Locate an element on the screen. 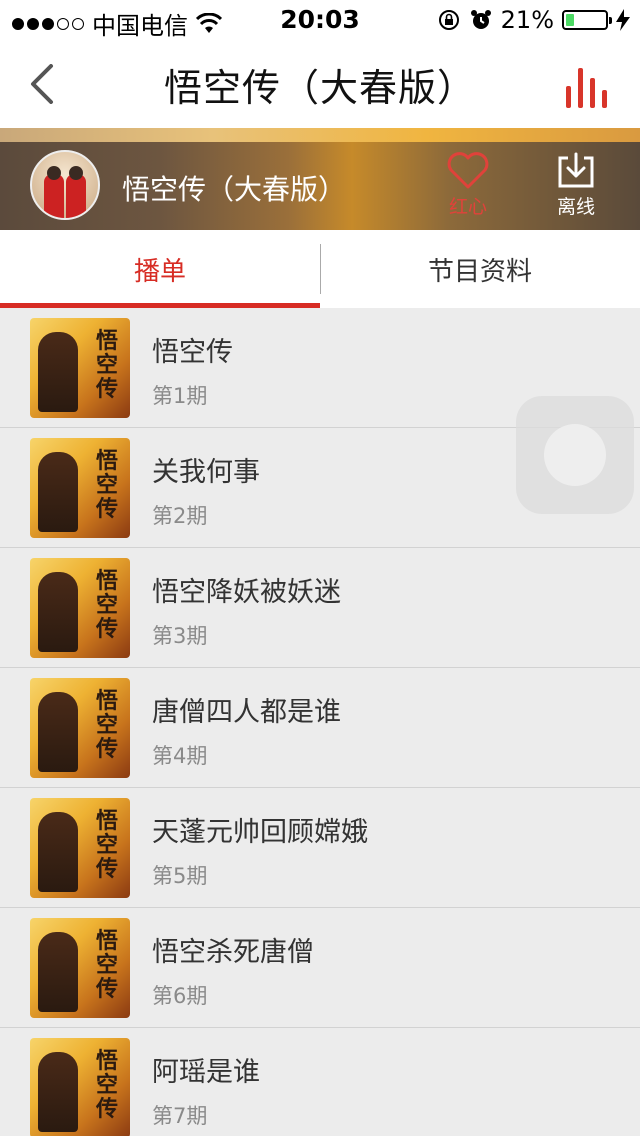 Image resolution: width=640 pixels, height=1136 pixels. offline-download-button: 离线 is located at coordinates (576, 187).